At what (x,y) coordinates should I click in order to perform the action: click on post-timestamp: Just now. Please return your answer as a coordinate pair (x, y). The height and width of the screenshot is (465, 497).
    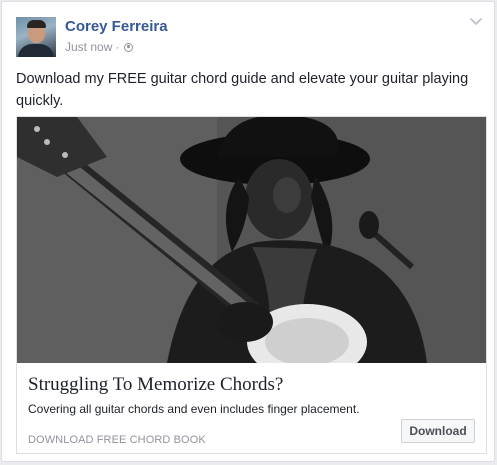
    Looking at the image, I should click on (88, 47).